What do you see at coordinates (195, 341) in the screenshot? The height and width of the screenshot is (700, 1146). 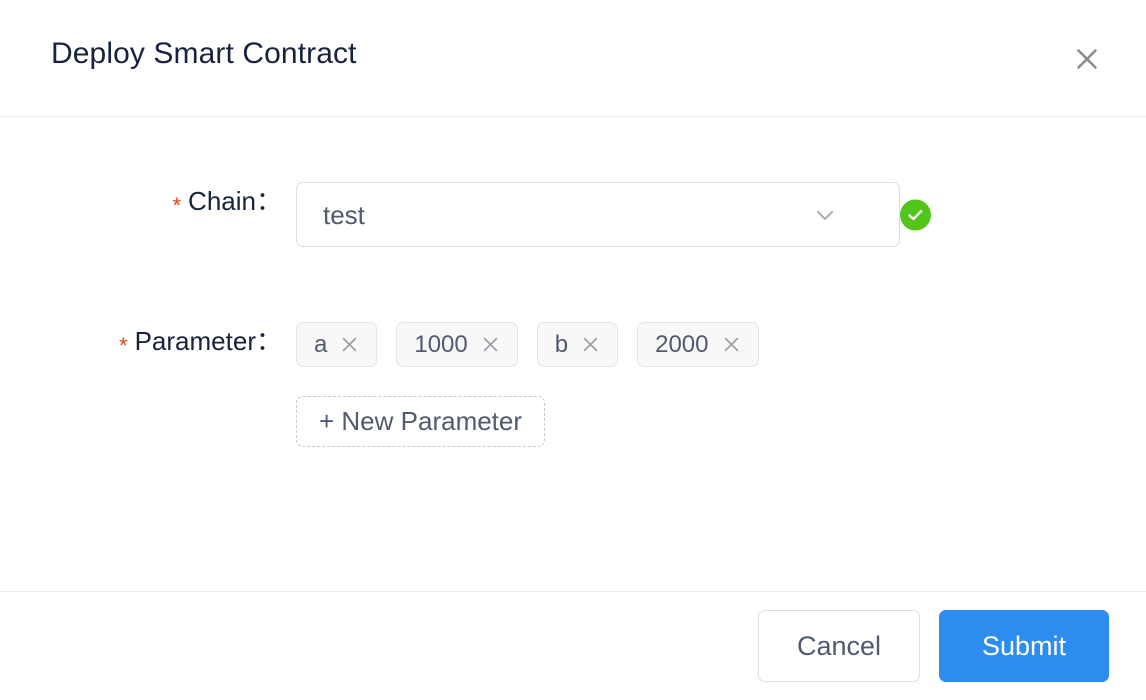 I see `parameter-label-text: Parameter` at bounding box center [195, 341].